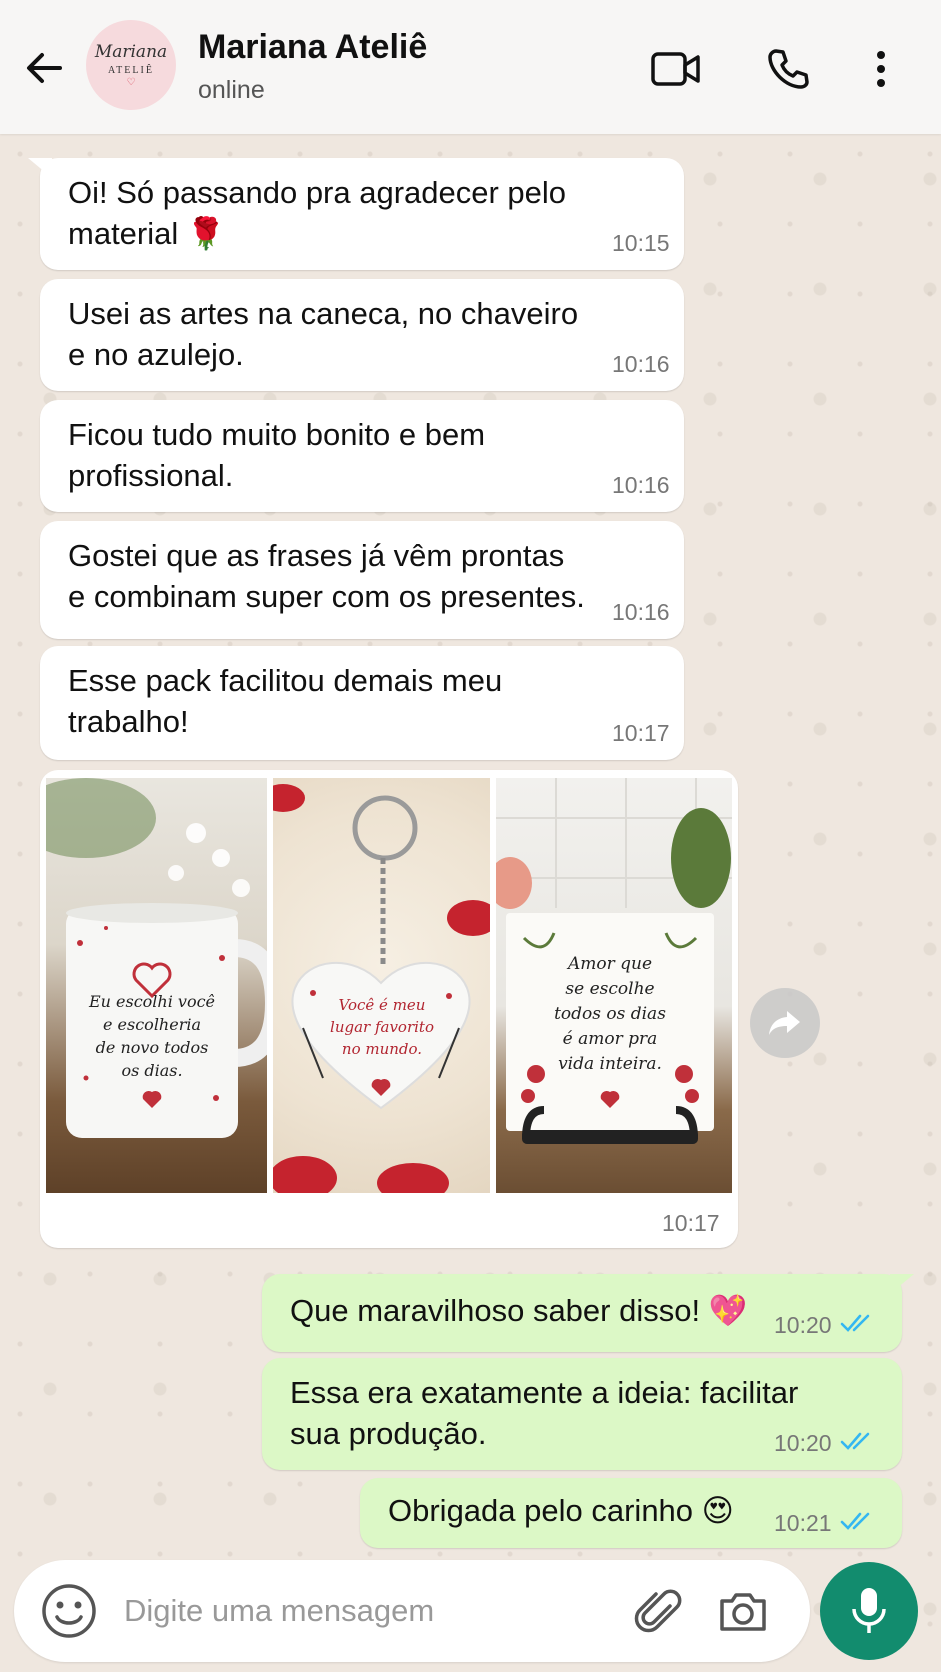 The image size is (941, 1672). What do you see at coordinates (44, 68) in the screenshot?
I see `back-arrow-icon` at bounding box center [44, 68].